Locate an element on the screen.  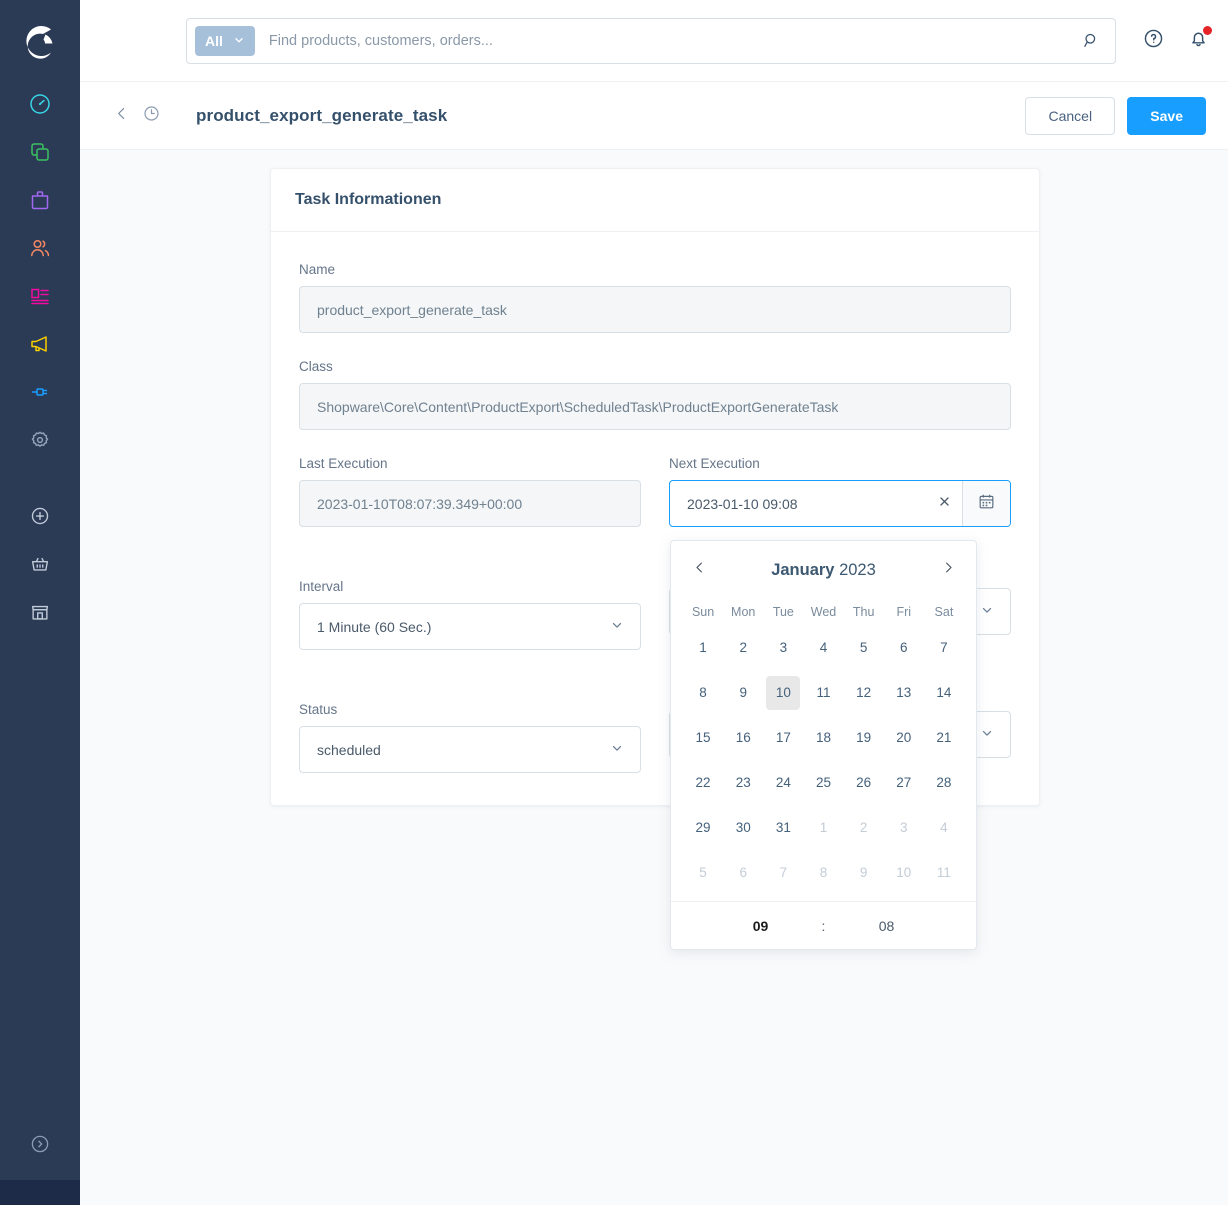
next-execution-datefield: 2023-01-10 09:08 is located at coordinates (840, 503).